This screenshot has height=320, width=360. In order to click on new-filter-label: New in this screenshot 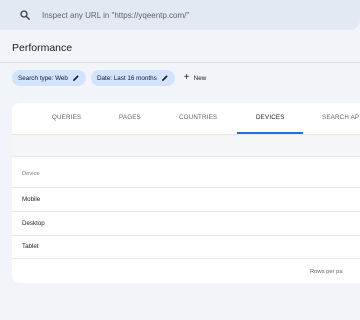, I will do `click(200, 78)`.